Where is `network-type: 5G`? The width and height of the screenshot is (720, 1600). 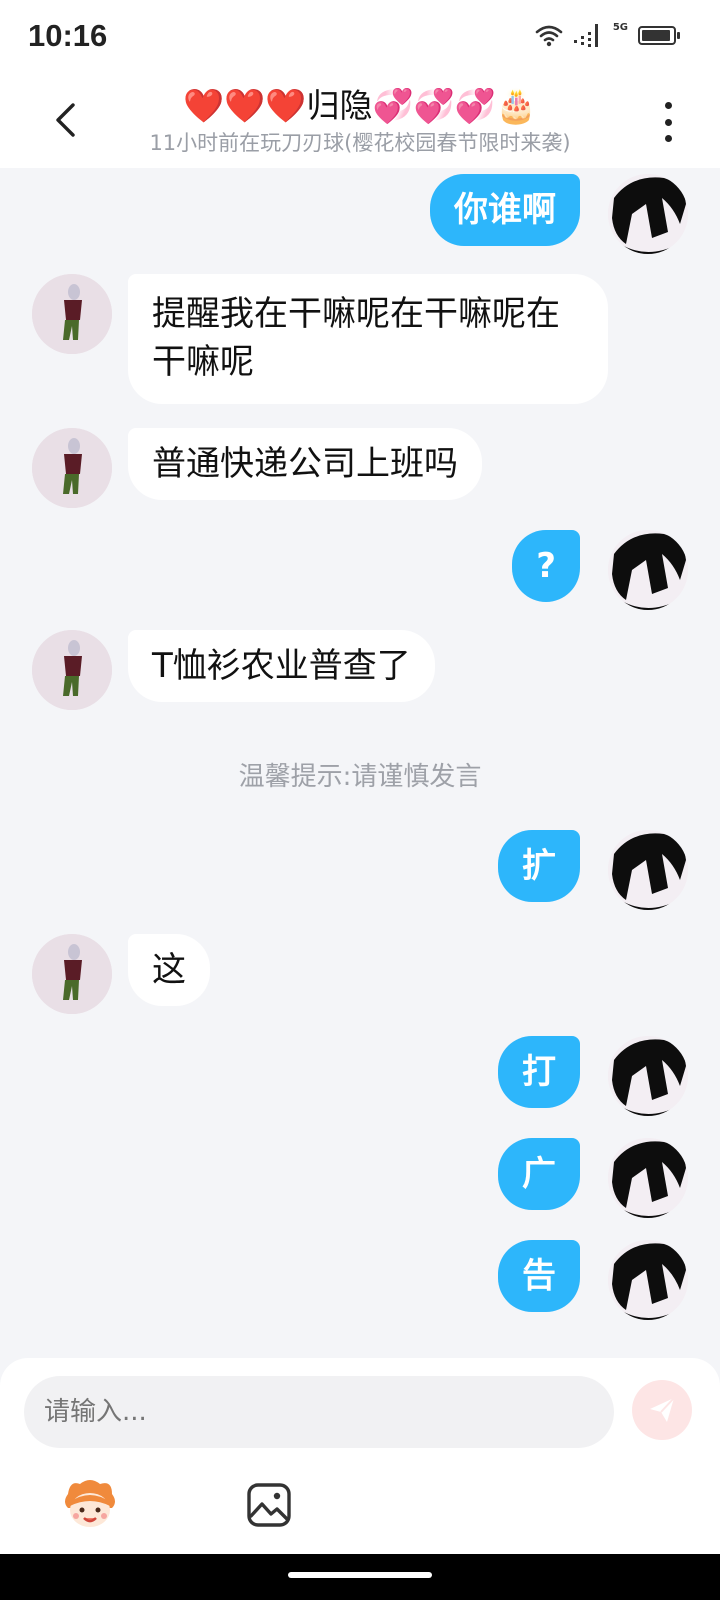
network-type: 5G is located at coordinates (620, 27).